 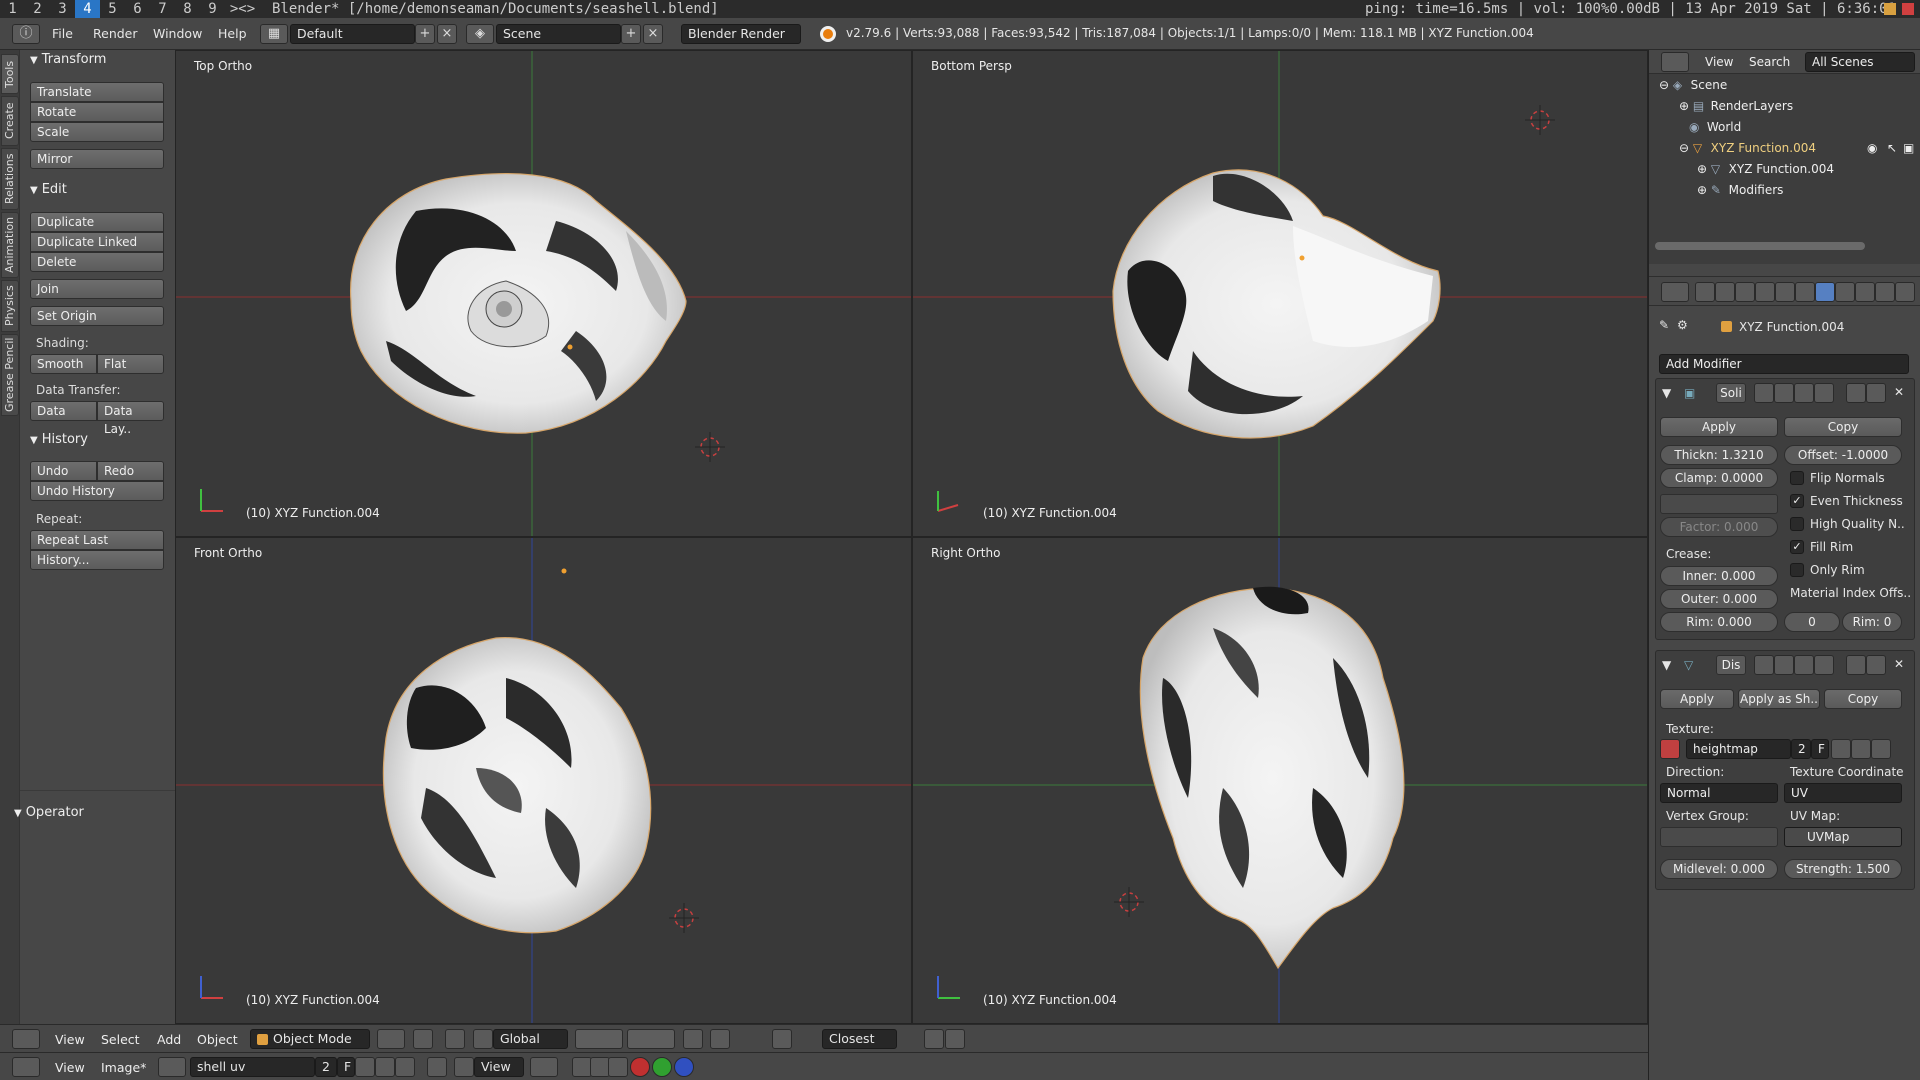 I want to click on modifiers-tab-icon, so click(x=1825, y=292).